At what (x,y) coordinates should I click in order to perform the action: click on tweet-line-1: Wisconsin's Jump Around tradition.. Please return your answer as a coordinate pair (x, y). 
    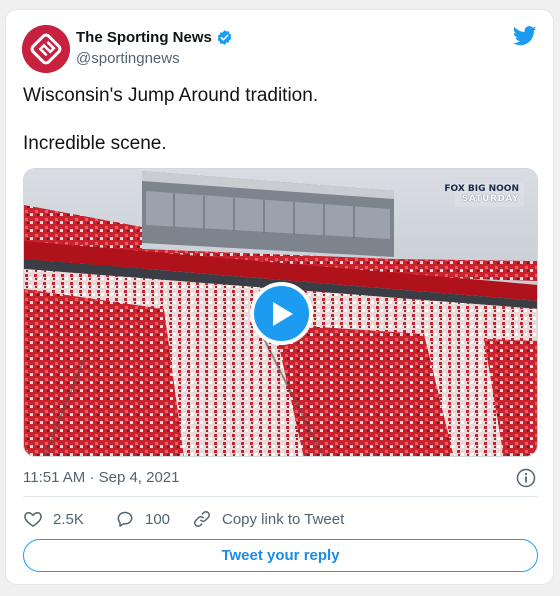
    Looking at the image, I should click on (171, 95).